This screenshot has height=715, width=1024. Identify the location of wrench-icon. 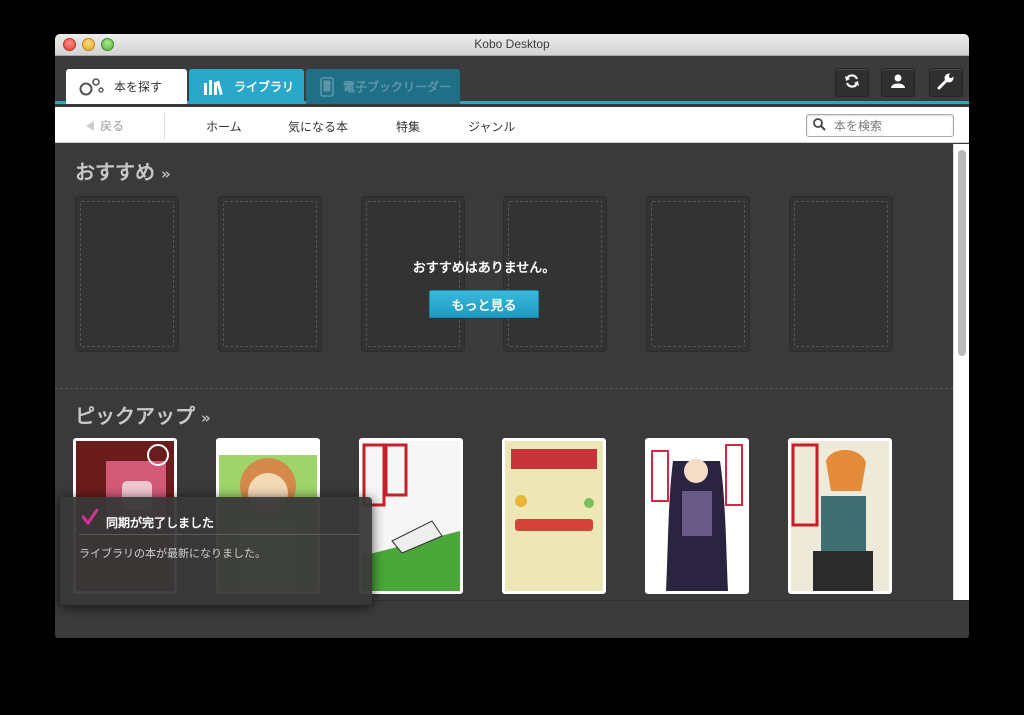
(946, 83).